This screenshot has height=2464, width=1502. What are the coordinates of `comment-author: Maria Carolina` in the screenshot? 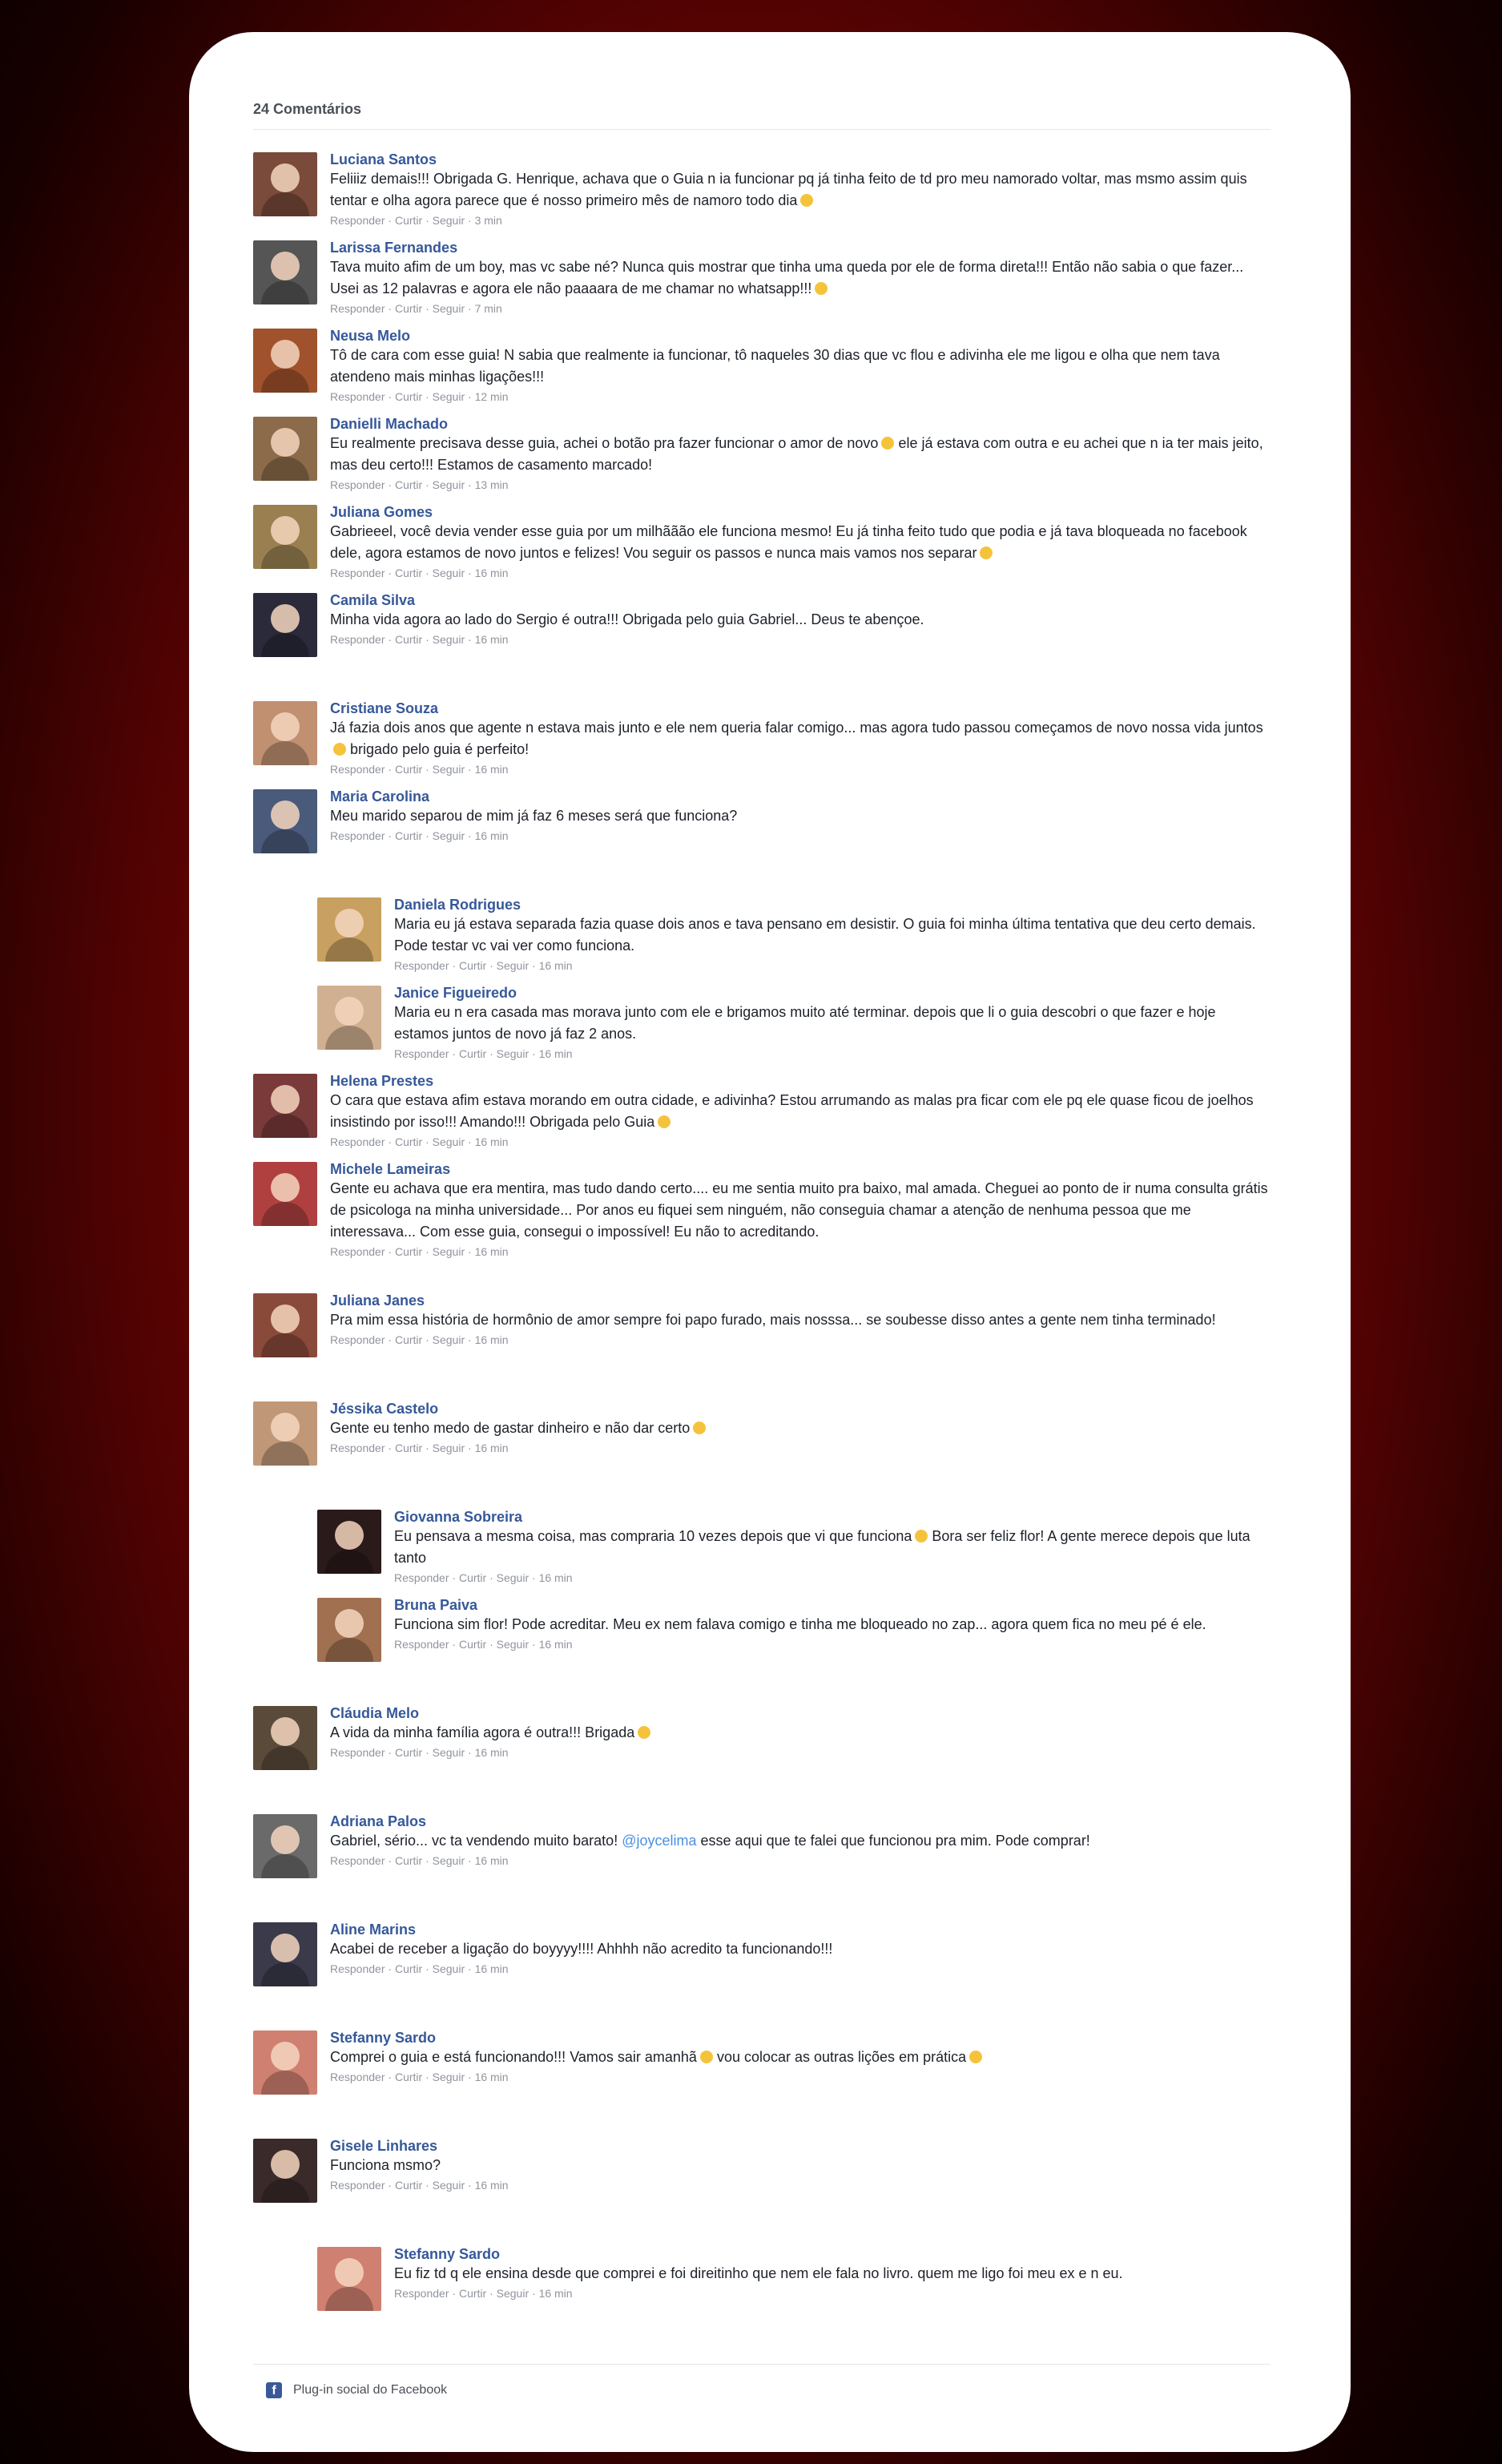 It's located at (800, 796).